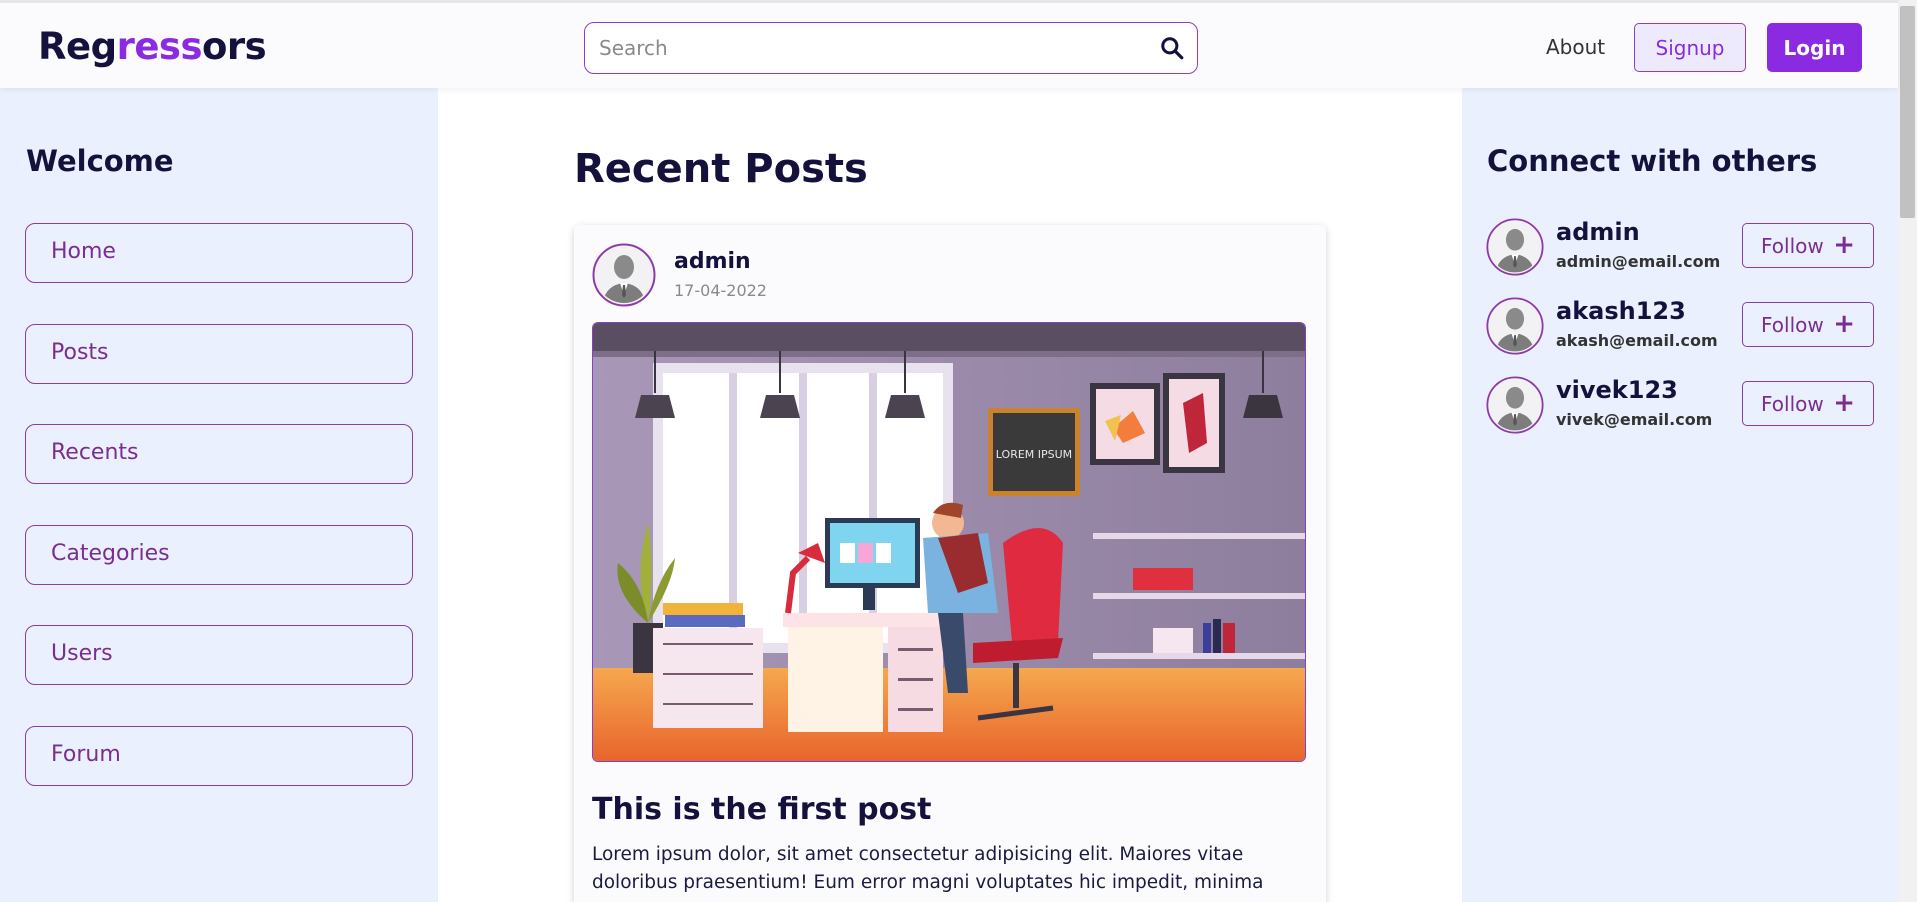 The height and width of the screenshot is (902, 1917). Describe the element at coordinates (869, 48) in the screenshot. I see `search-input` at that location.